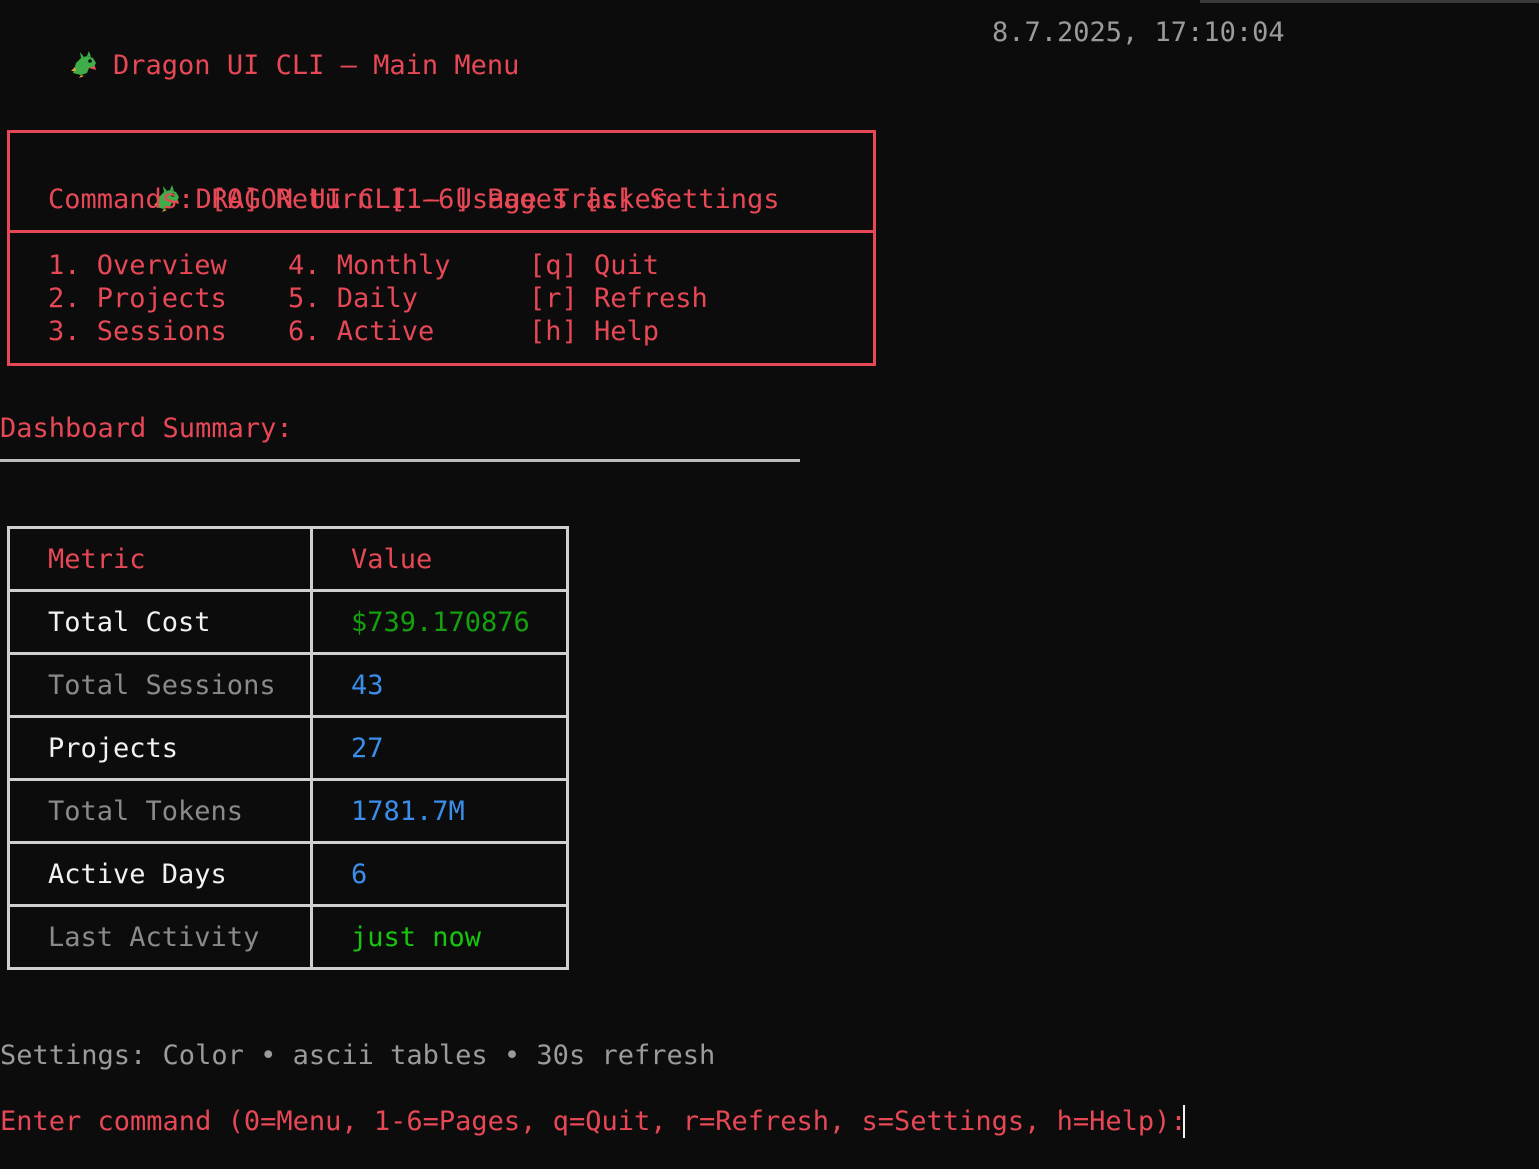 The height and width of the screenshot is (1169, 1539). I want to click on menu-item-refresh: [r] Refresh, so click(618, 298).